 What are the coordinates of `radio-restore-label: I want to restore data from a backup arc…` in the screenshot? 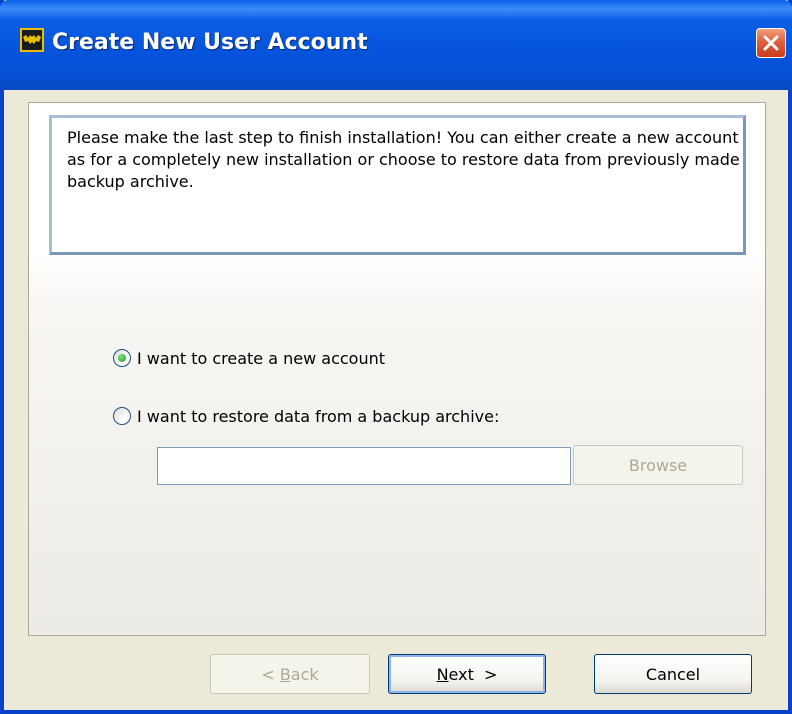 It's located at (318, 416).